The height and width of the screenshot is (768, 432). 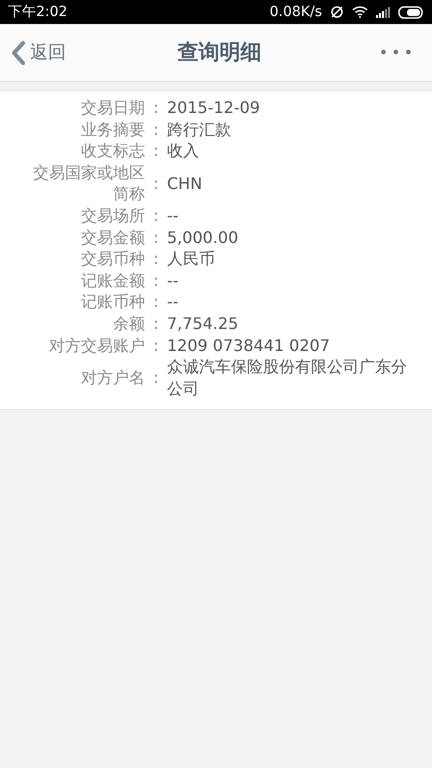 What do you see at coordinates (214, 108) in the screenshot?
I see `field-value: 2015-12-09` at bounding box center [214, 108].